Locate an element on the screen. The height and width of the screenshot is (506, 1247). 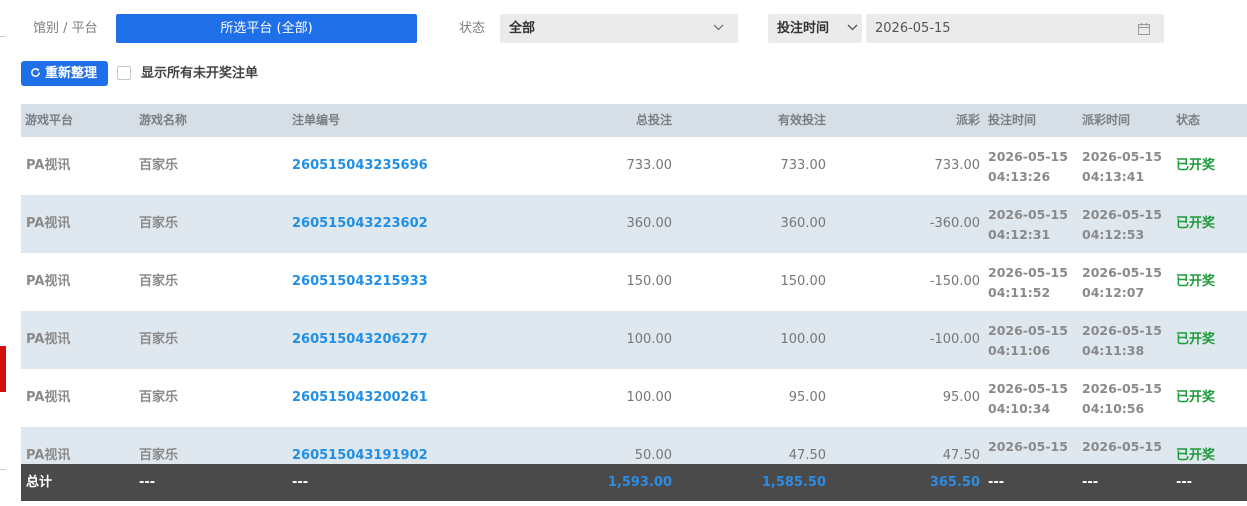
cell-payout: -100.00 is located at coordinates (954, 339).